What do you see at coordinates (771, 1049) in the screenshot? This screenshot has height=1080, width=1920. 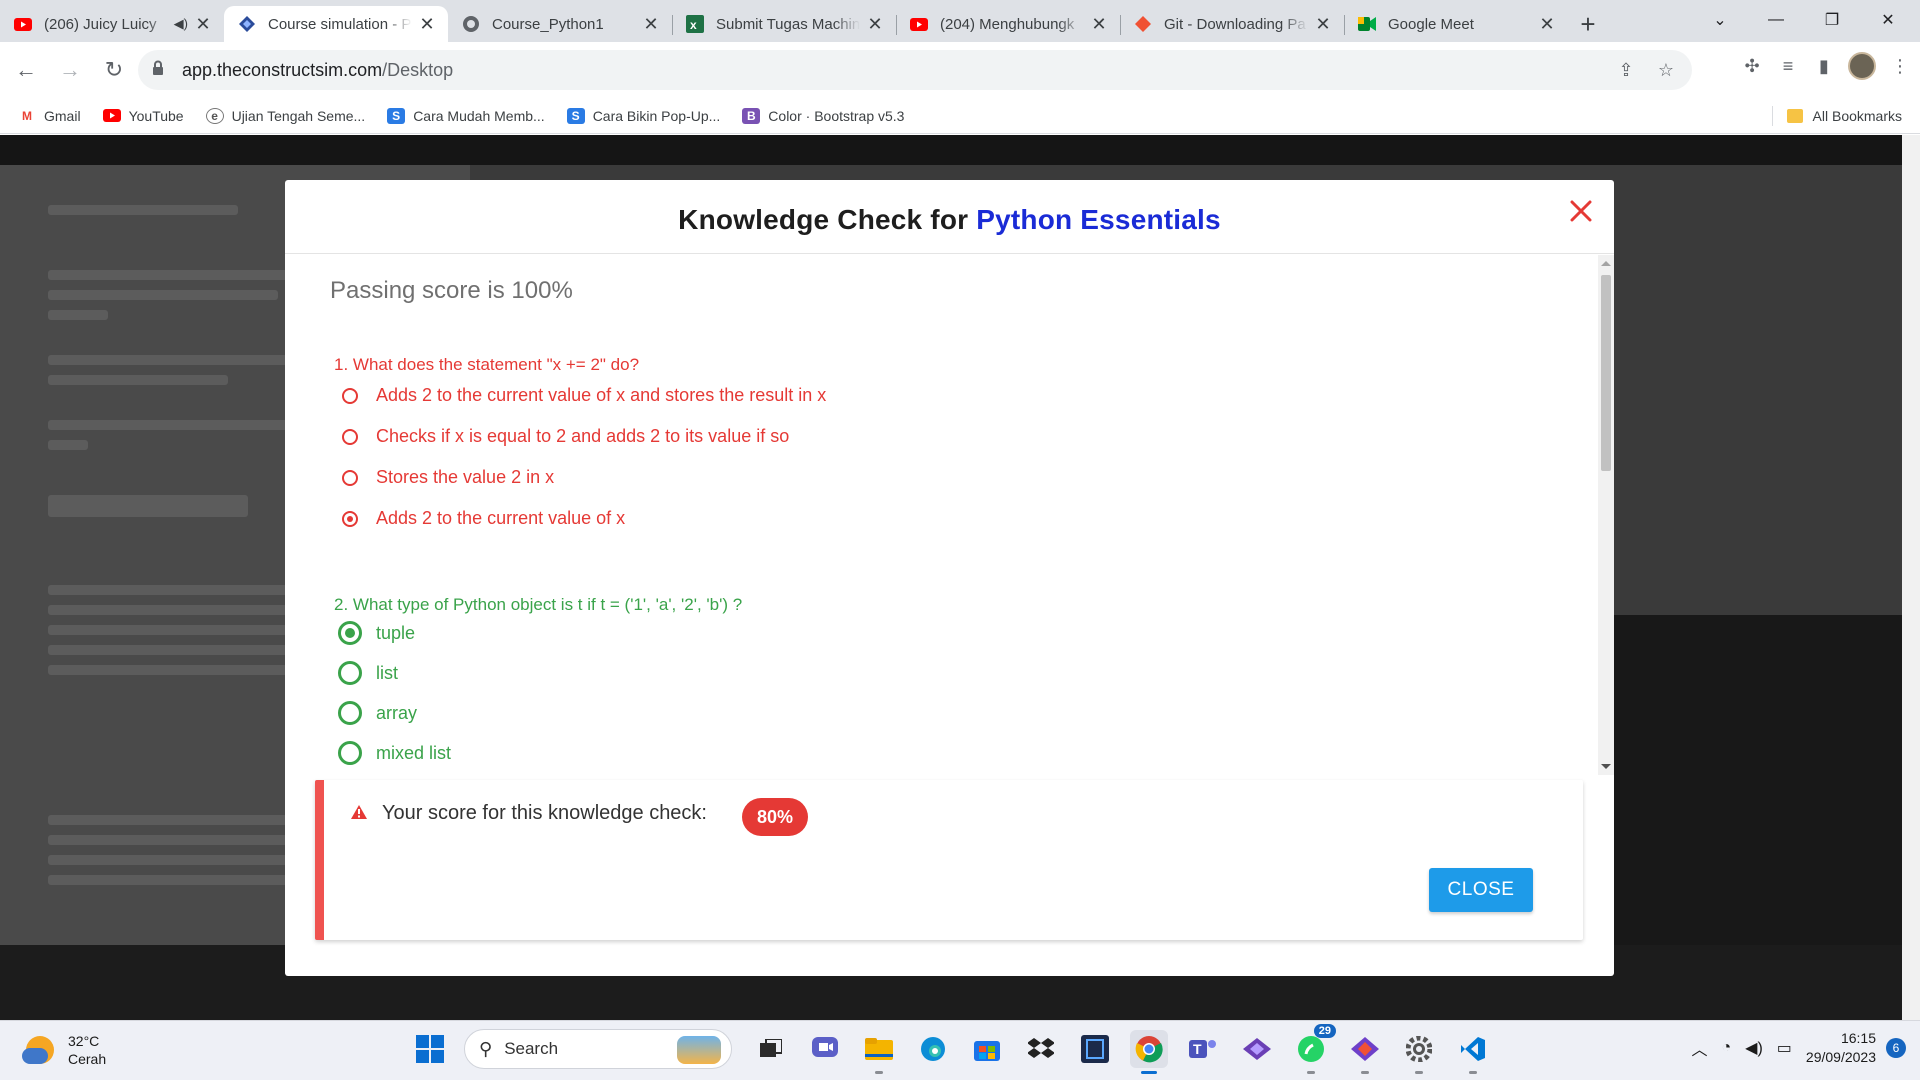 I see `task-view-icon` at bounding box center [771, 1049].